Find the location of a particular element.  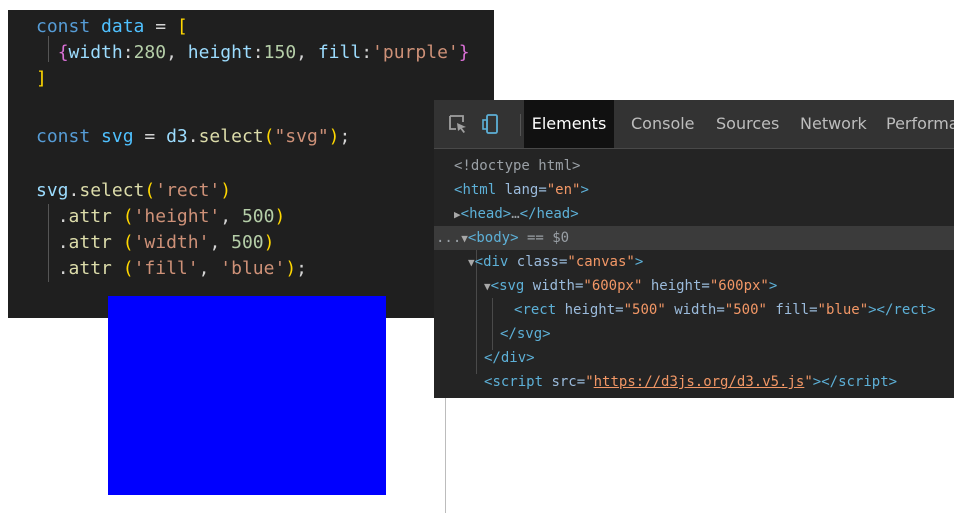

tree-guide is located at coordinates (492, 324).